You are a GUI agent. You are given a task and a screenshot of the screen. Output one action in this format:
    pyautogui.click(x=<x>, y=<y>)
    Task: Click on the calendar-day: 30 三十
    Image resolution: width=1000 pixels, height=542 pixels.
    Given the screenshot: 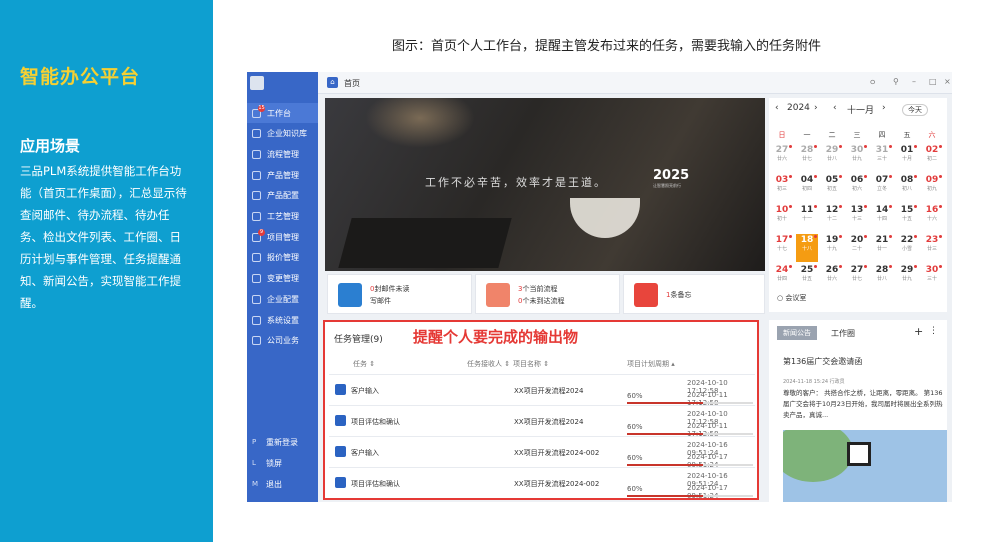 What is the action you would take?
    pyautogui.click(x=932, y=278)
    